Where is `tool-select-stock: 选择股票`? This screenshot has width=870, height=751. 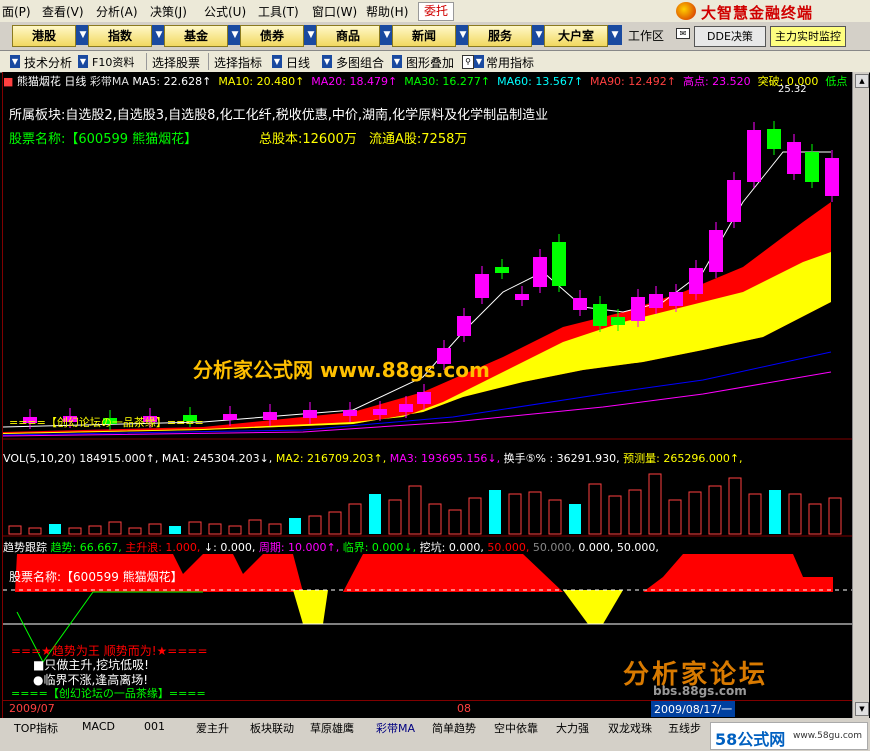
tool-select-stock: 选择股票 is located at coordinates (176, 62).